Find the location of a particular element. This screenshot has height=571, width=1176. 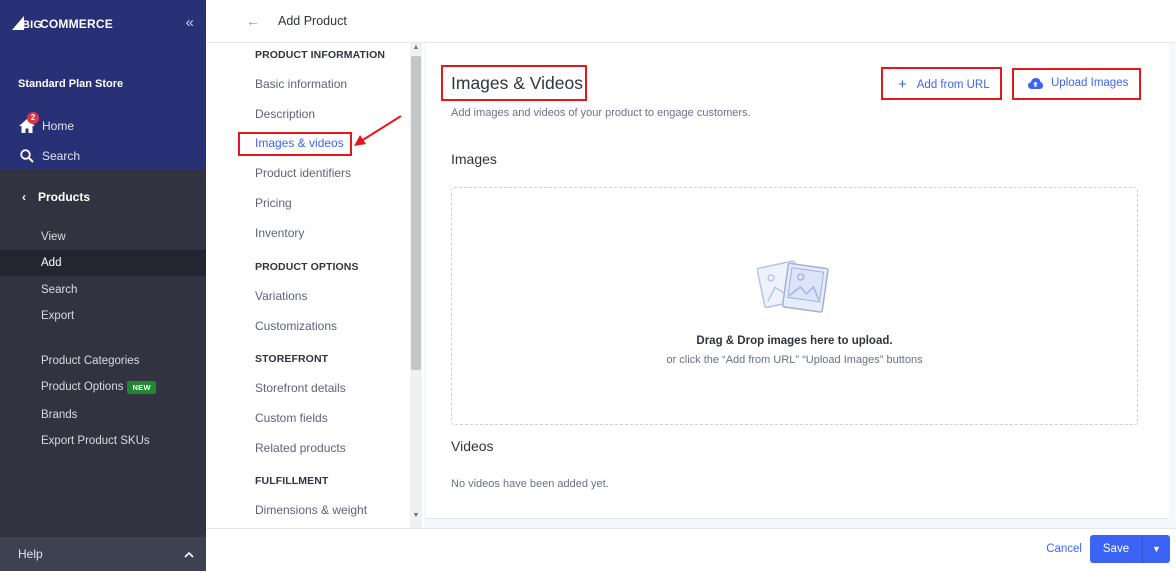

images-heading: Images is located at coordinates (474, 159).